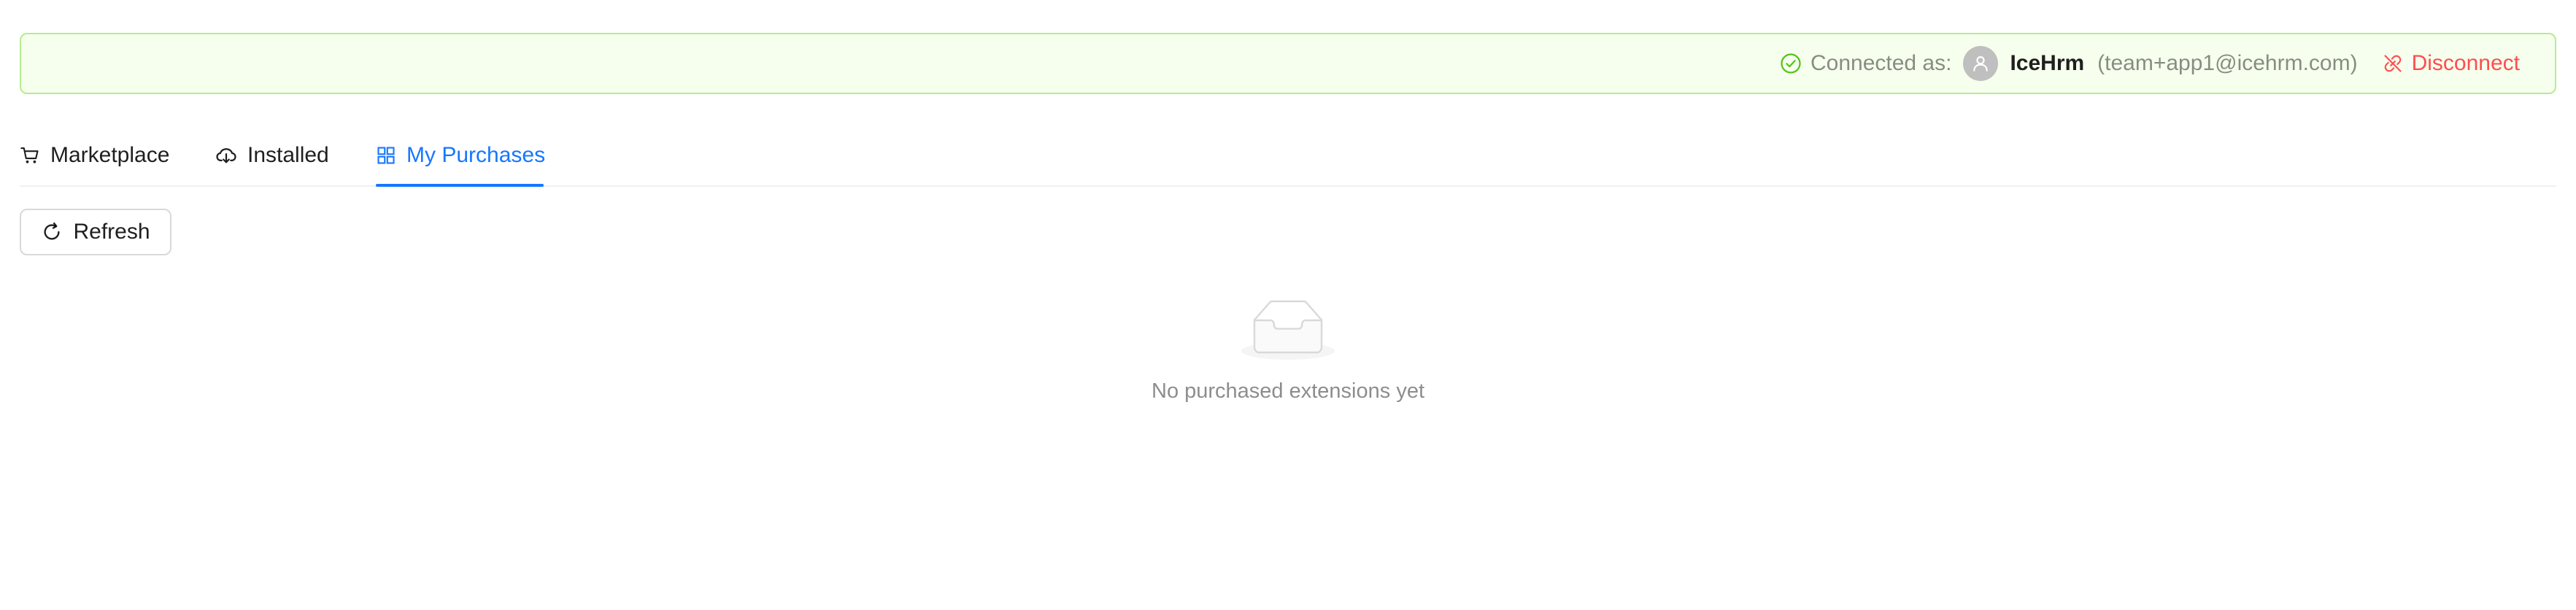 Image resolution: width=2576 pixels, height=610 pixels. I want to click on cloud-download-icon, so click(226, 155).